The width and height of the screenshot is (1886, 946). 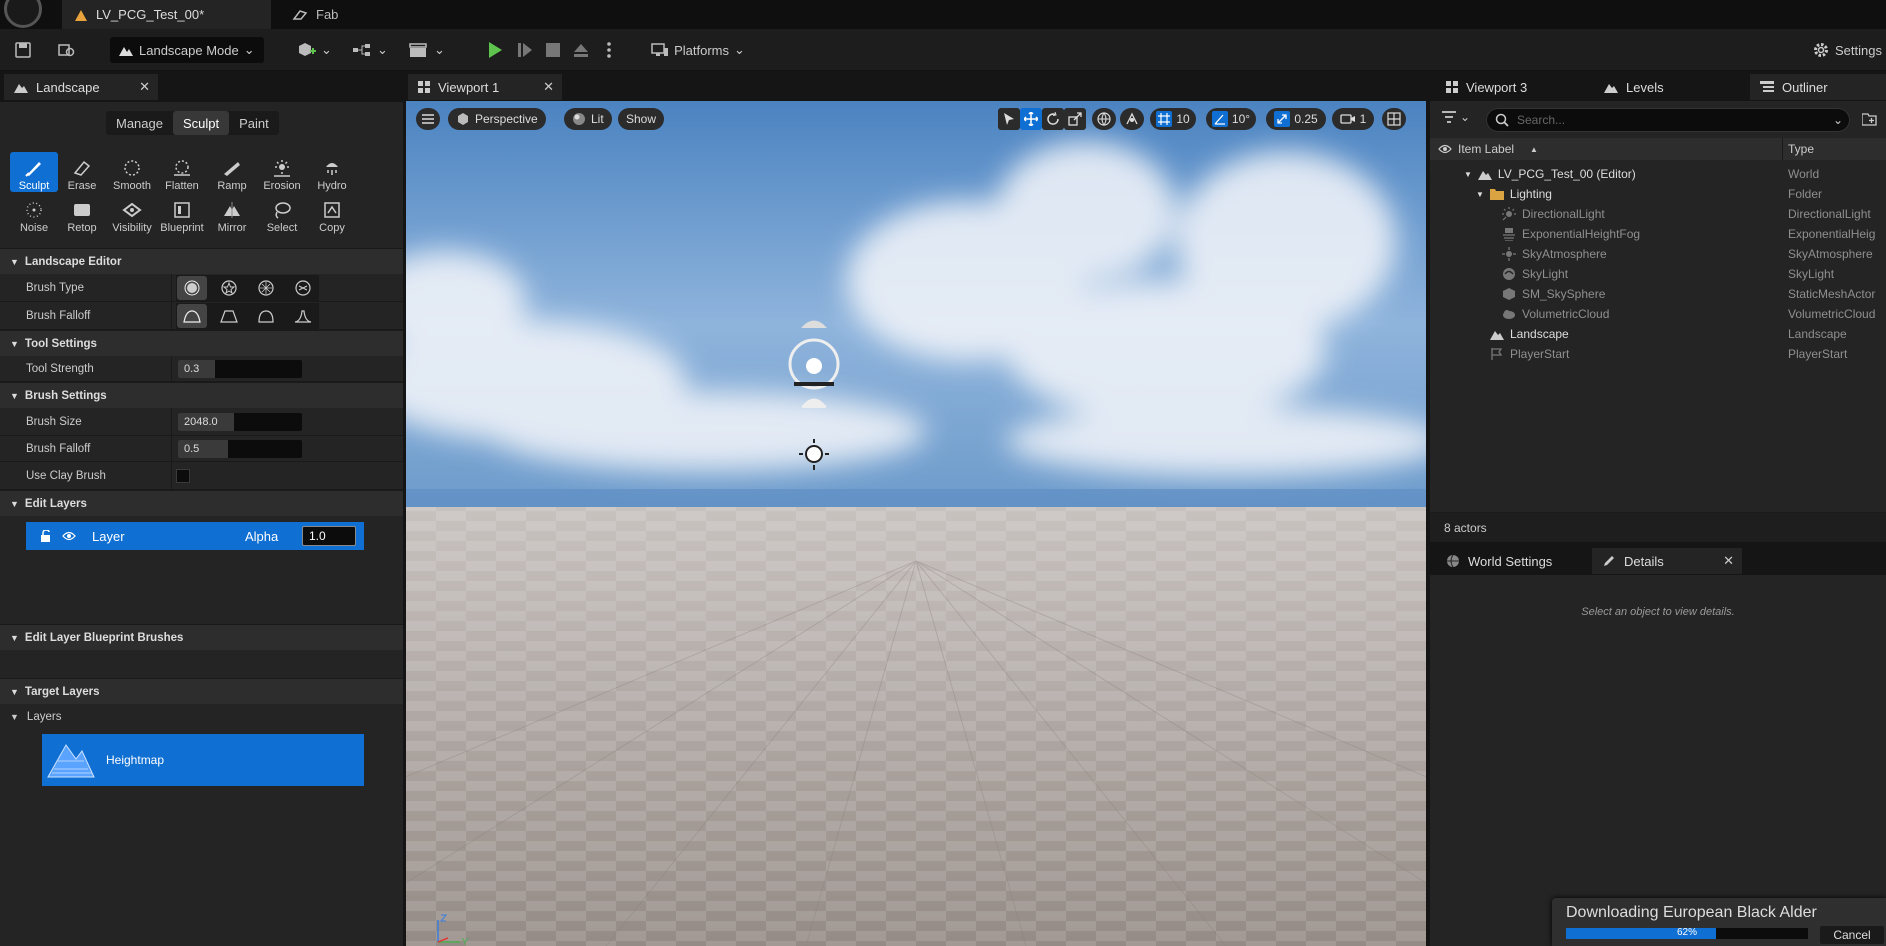 What do you see at coordinates (240, 421) in the screenshot?
I see `brush-size-input: 2048.0` at bounding box center [240, 421].